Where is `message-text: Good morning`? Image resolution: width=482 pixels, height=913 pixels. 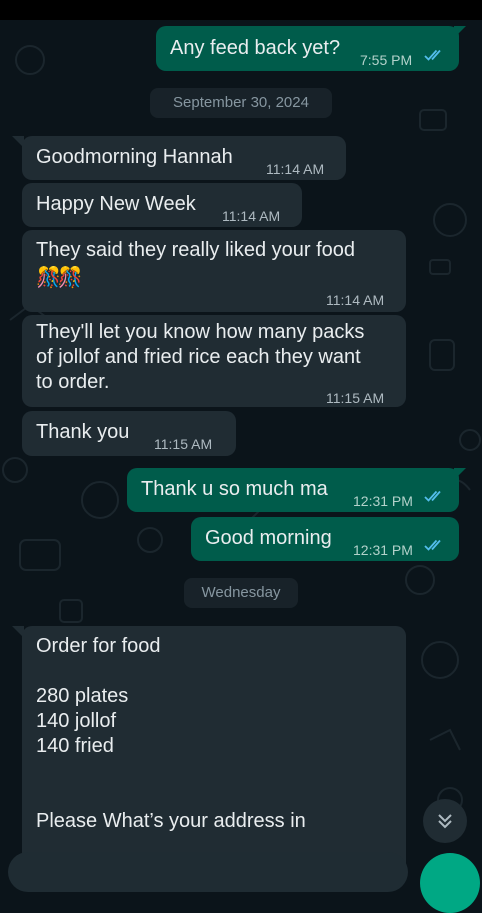
message-text: Good morning is located at coordinates (268, 538).